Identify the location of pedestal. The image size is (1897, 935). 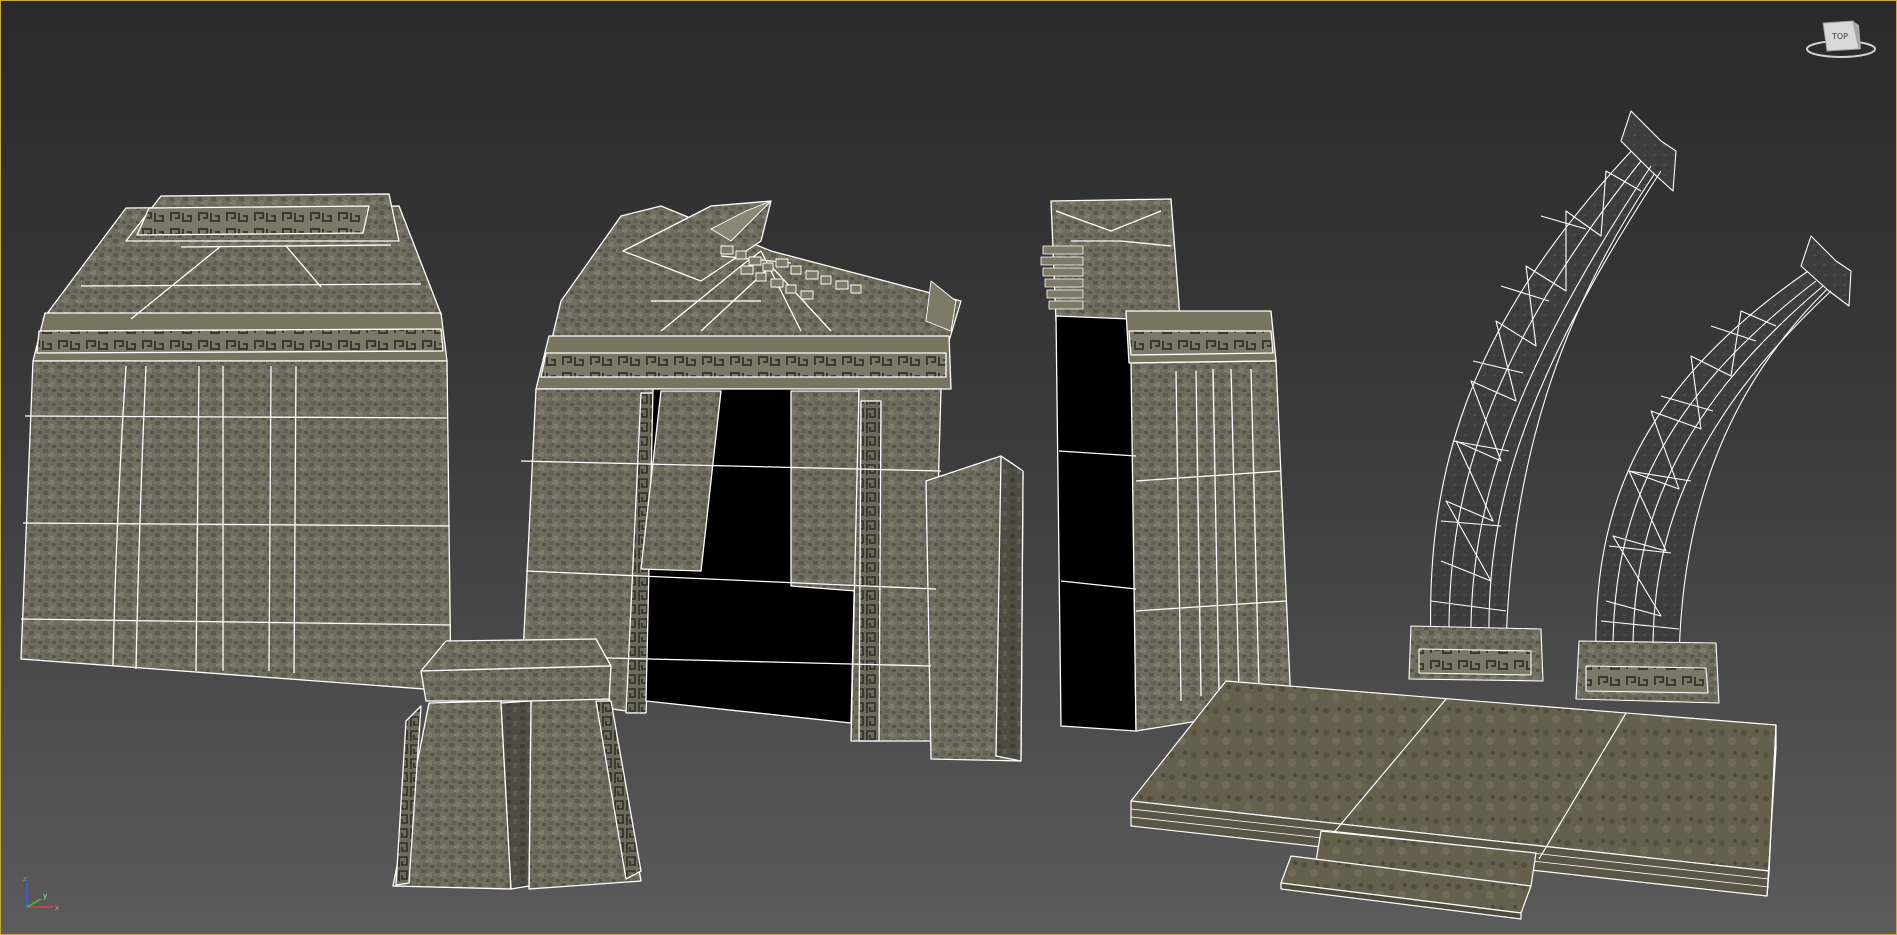
(517, 764).